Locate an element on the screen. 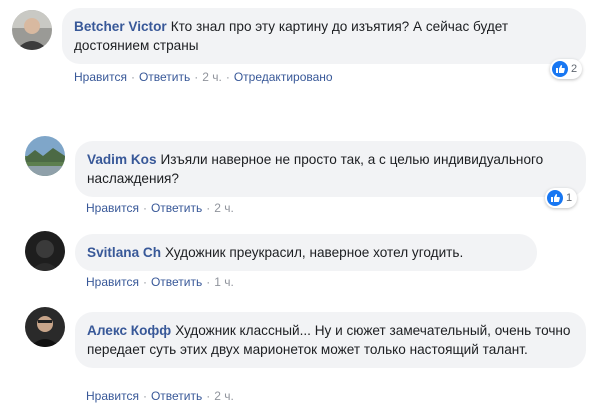 The height and width of the screenshot is (417, 610). reaction-count: 2 is located at coordinates (566, 69).